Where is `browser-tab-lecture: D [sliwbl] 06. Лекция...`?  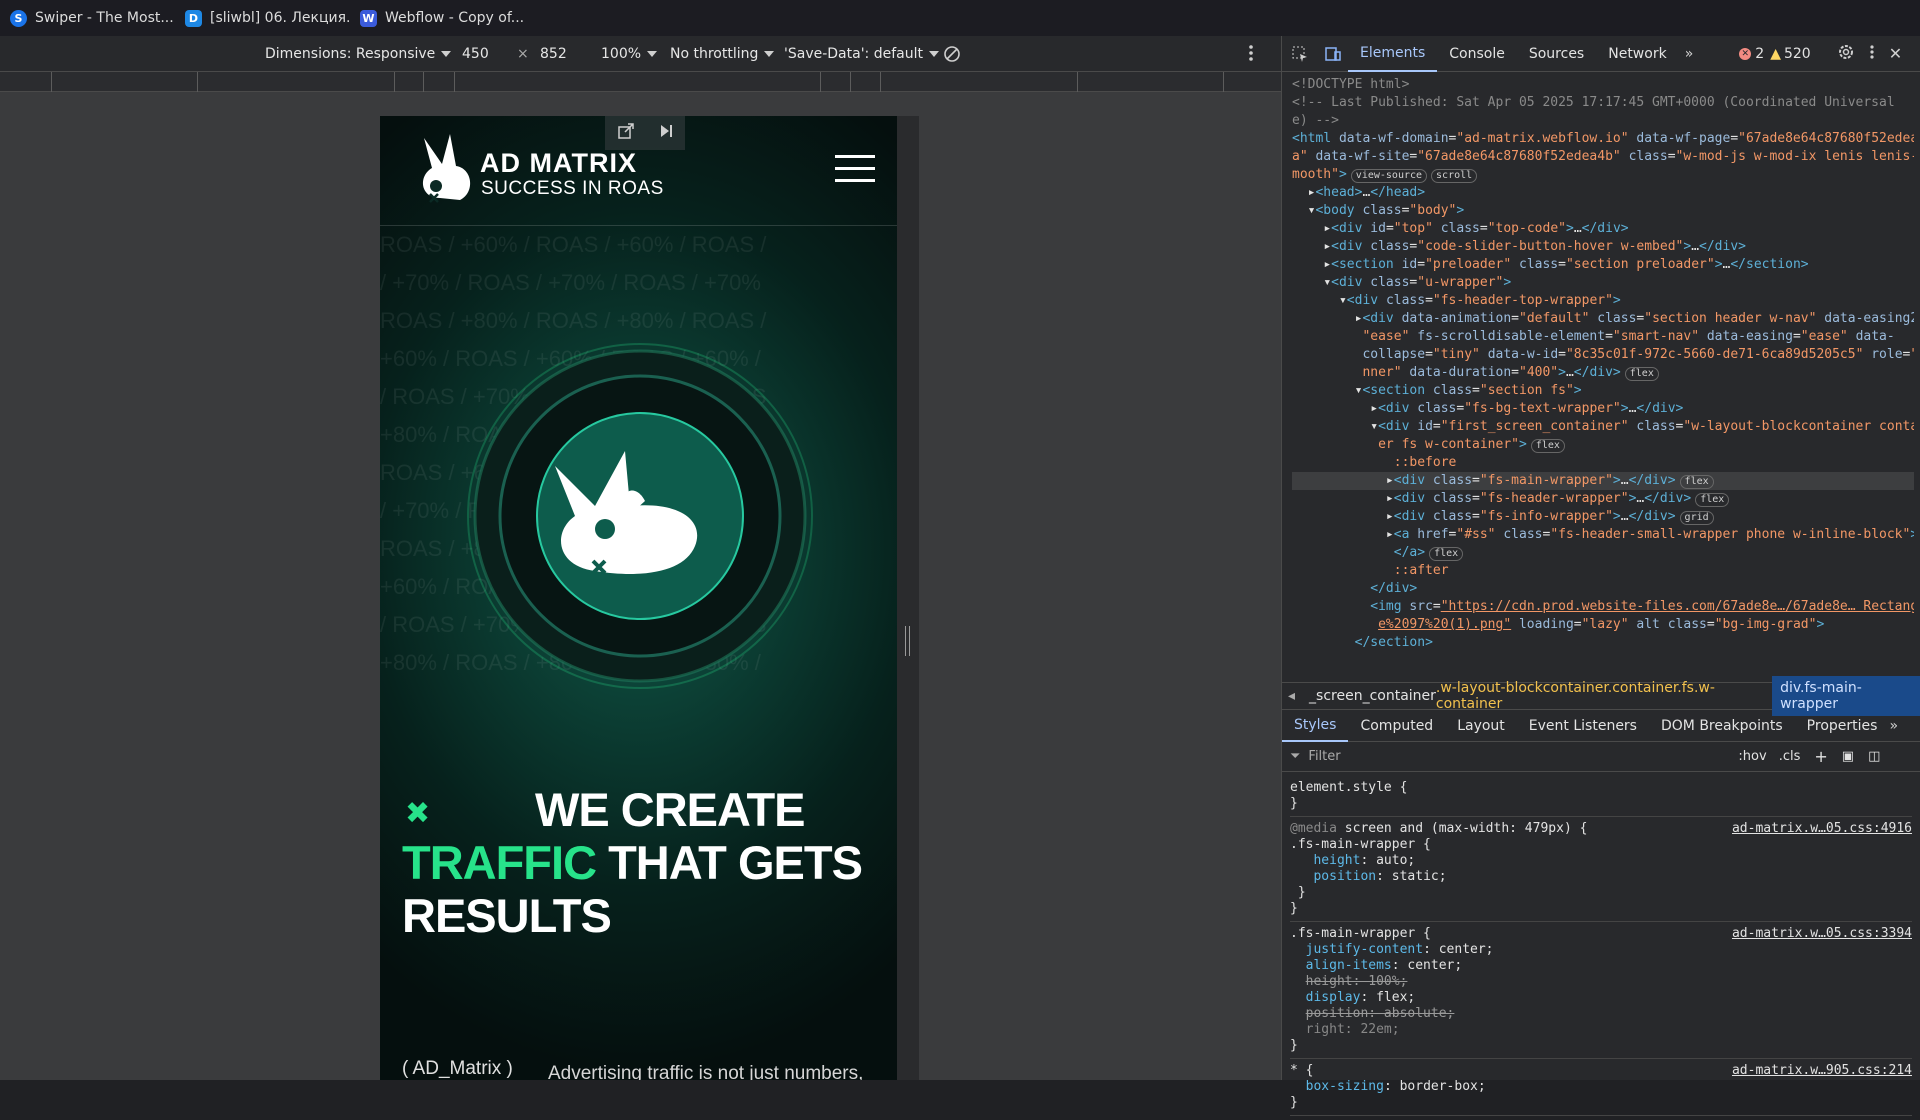
browser-tab-lecture: D [sliwbl] 06. Лекция... is located at coordinates (262, 18).